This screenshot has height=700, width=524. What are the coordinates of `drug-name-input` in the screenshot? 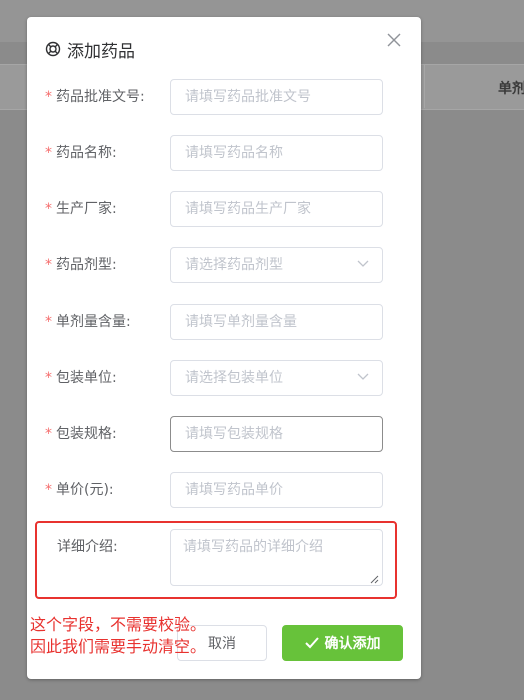 It's located at (276, 153).